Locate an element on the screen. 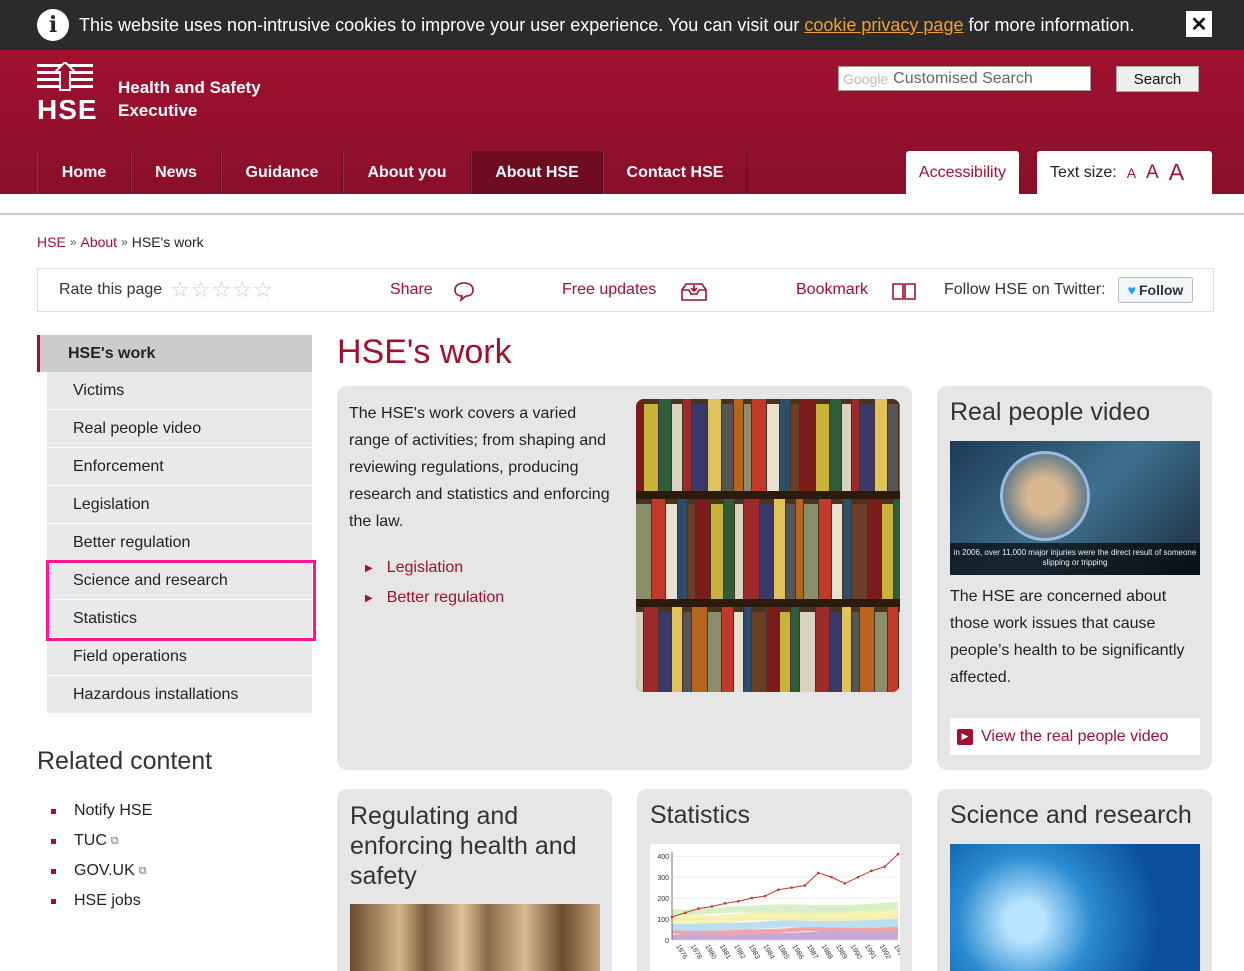  chart-x-tick: 1983 is located at coordinates (754, 952).